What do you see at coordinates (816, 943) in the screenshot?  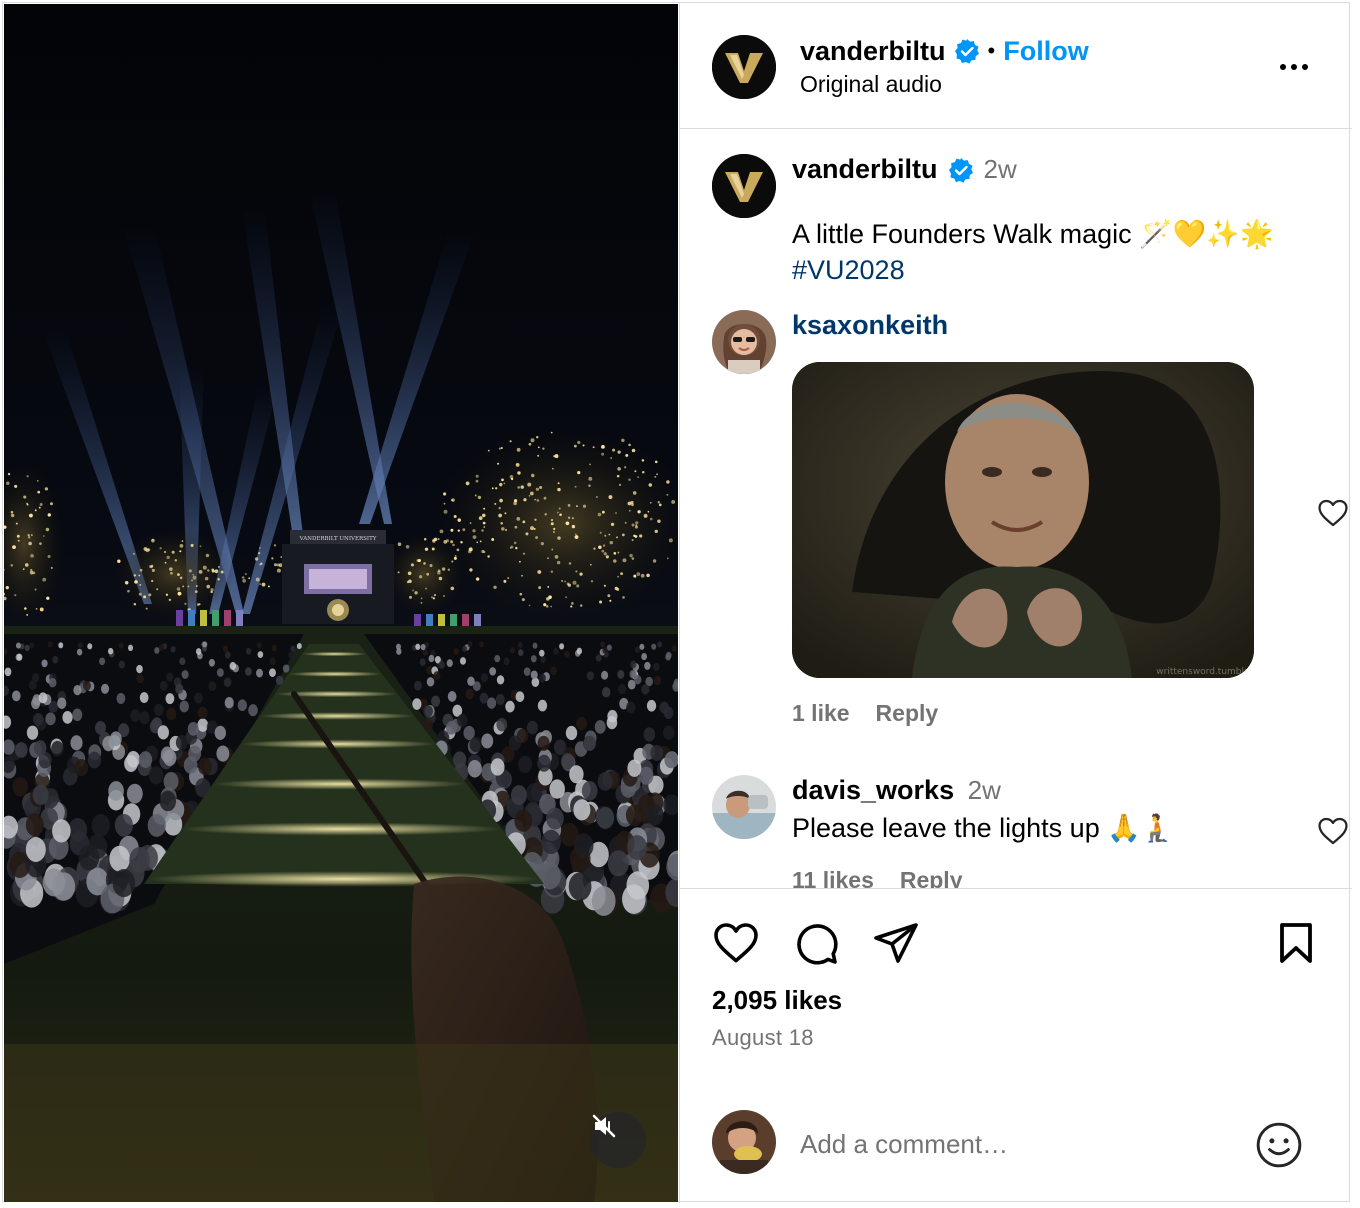 I see `comment-bubble-icon` at bounding box center [816, 943].